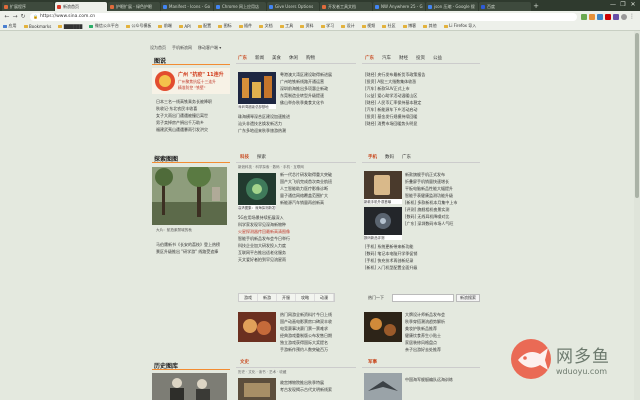 Image resolution: width=640 pixels, height=400 pixels. I want to click on ad-headline: 广州 "抗疫" 11连升, so click(201, 74).